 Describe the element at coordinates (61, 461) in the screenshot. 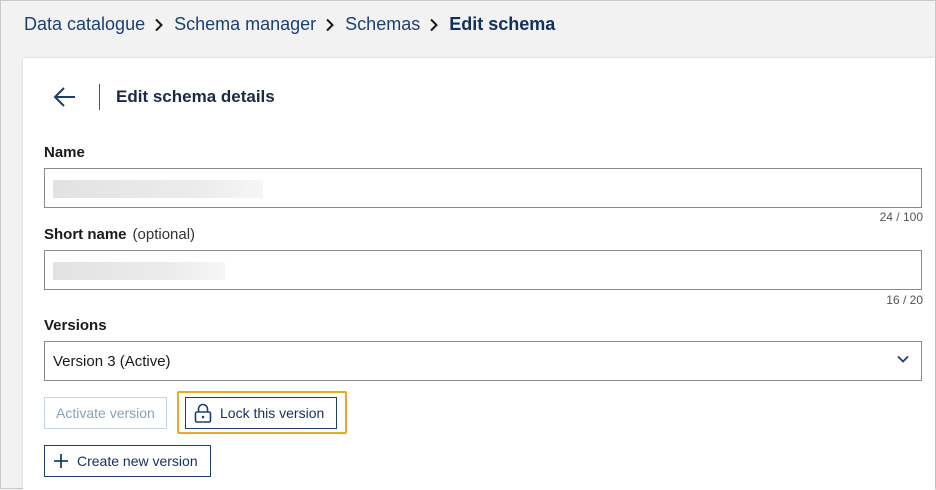

I see `plus-icon` at that location.